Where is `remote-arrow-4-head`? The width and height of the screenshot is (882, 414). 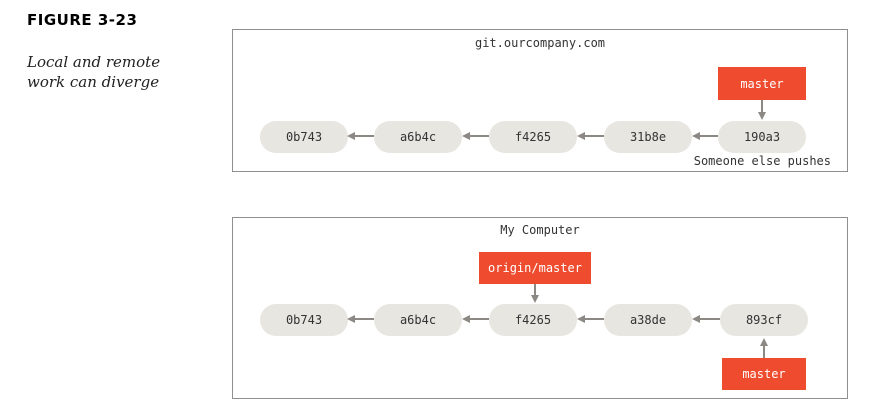 remote-arrow-4-head is located at coordinates (696, 136).